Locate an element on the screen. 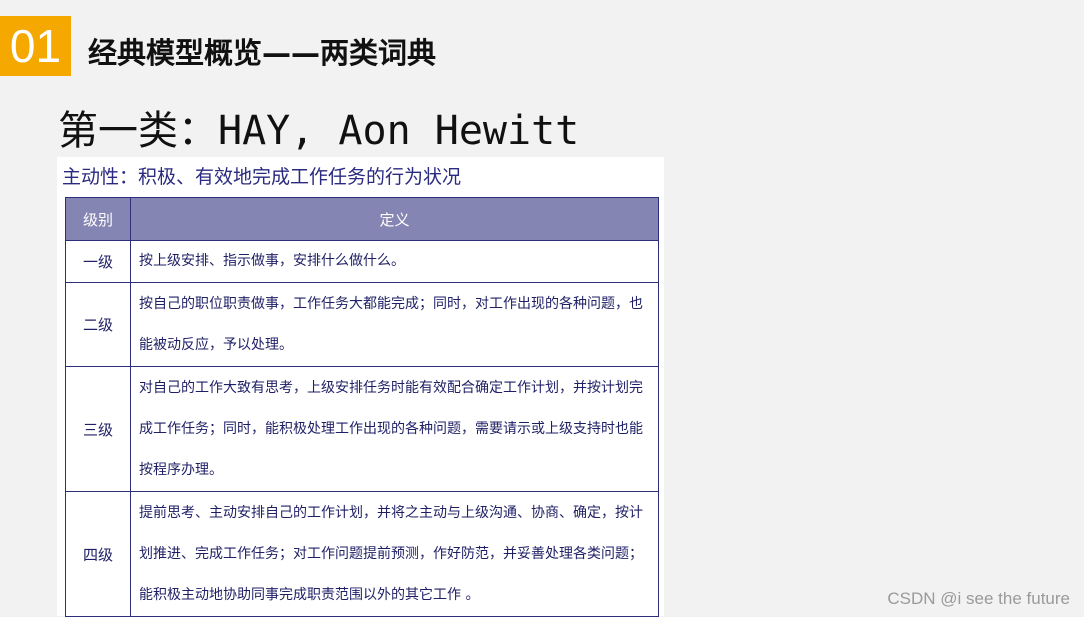 The width and height of the screenshot is (1084, 617). csdn-watermark: CSDN @i see the future is located at coordinates (978, 598).